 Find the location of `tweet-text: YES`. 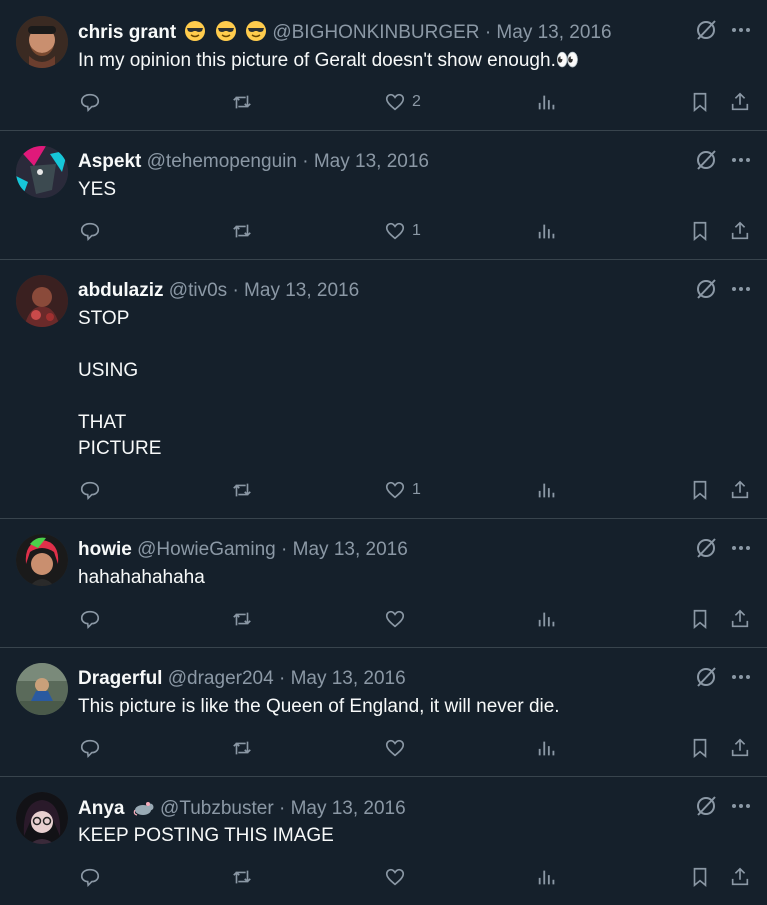

tweet-text: YES is located at coordinates (97, 189).